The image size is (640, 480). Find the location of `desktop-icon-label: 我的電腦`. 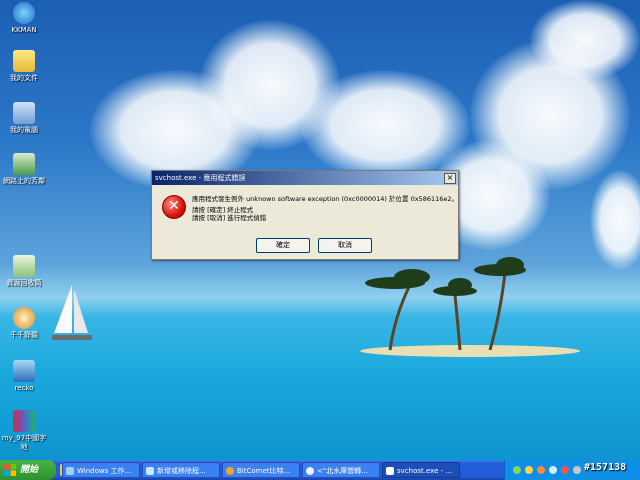

desktop-icon-label: 我的電腦 is located at coordinates (24, 130).